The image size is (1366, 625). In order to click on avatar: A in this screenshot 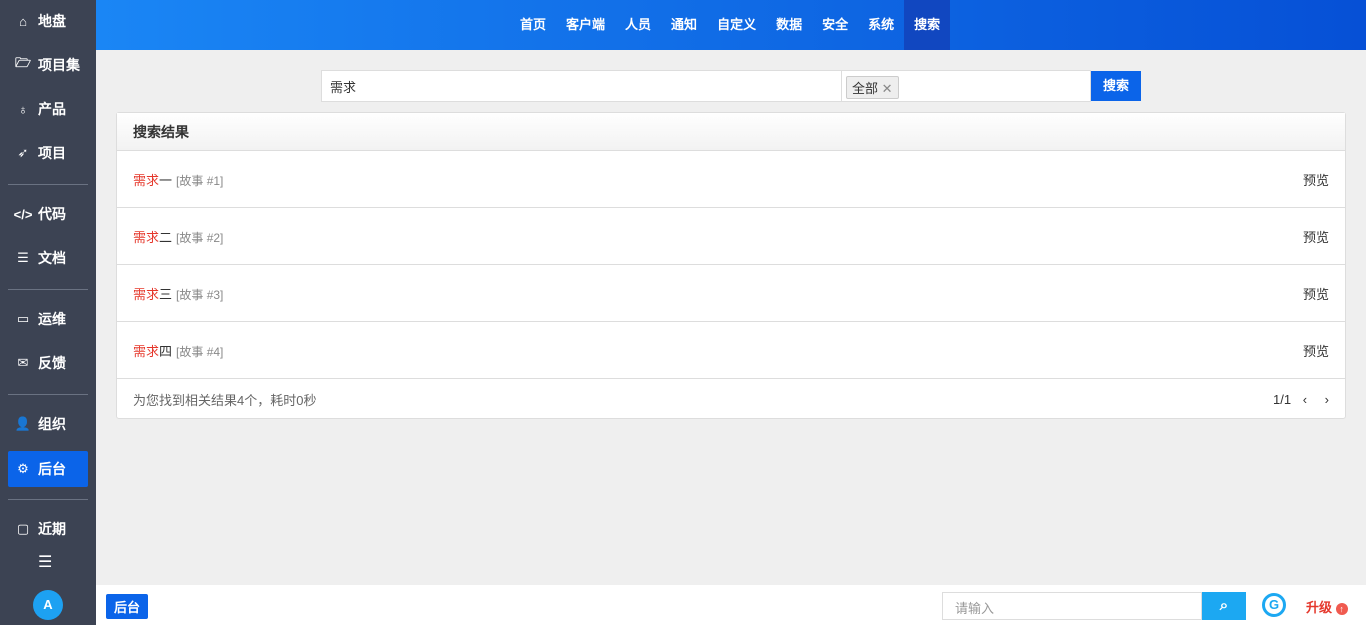, I will do `click(48, 605)`.